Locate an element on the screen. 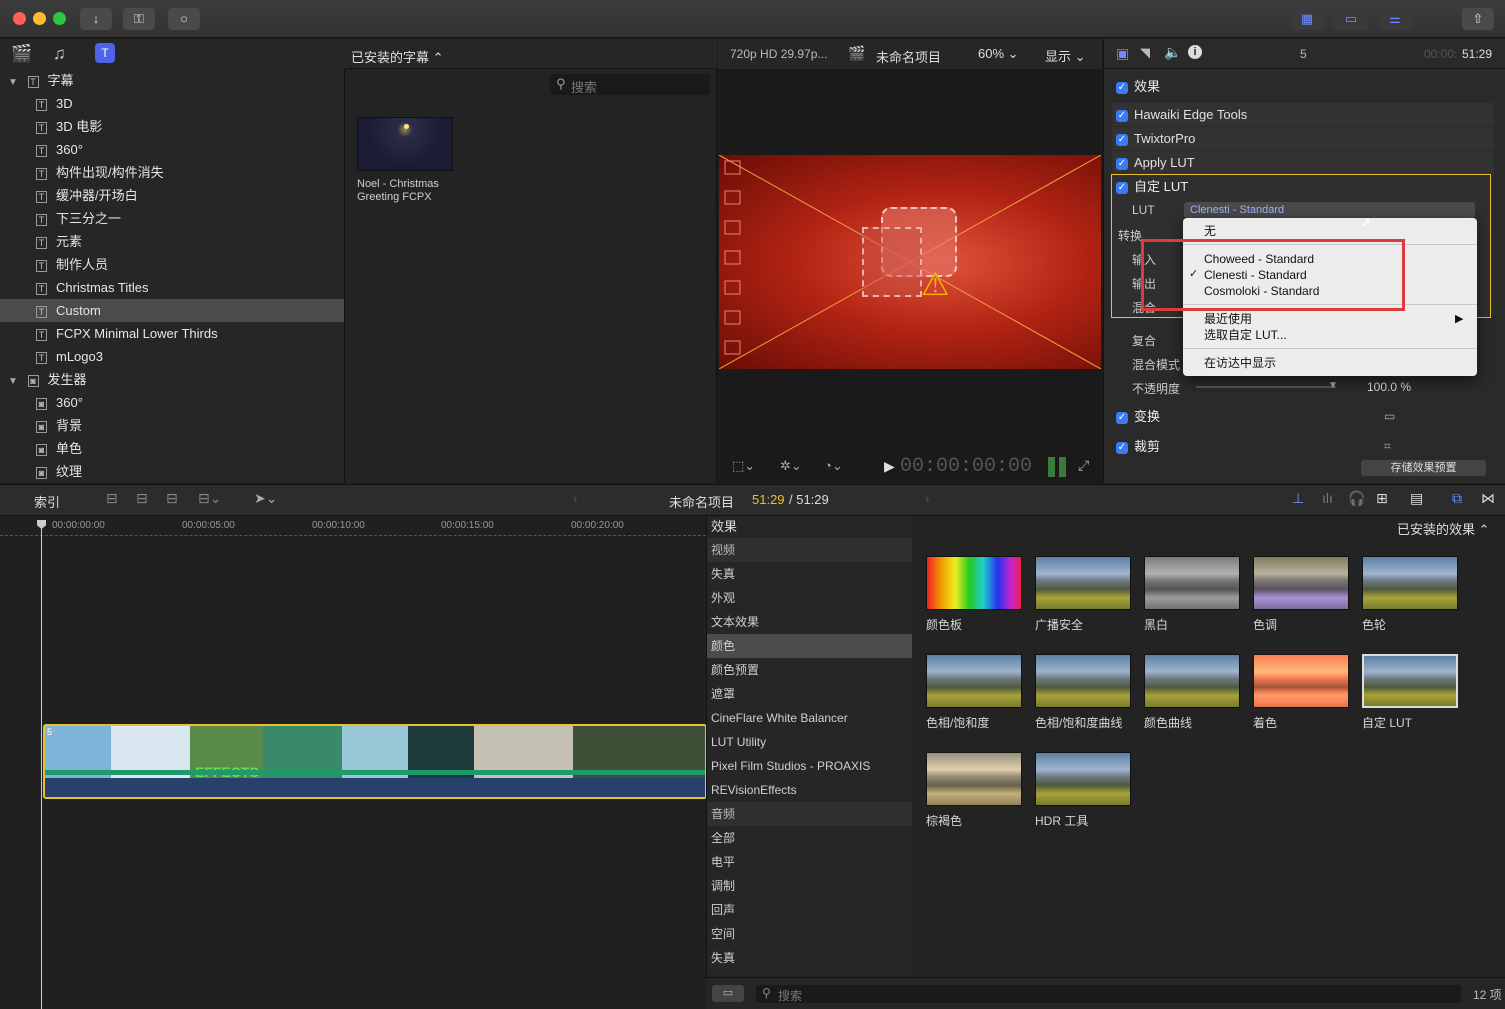 This screenshot has width=1505, height=1009. crop-section: ✓ 裁剪 is located at coordinates (1136, 447).